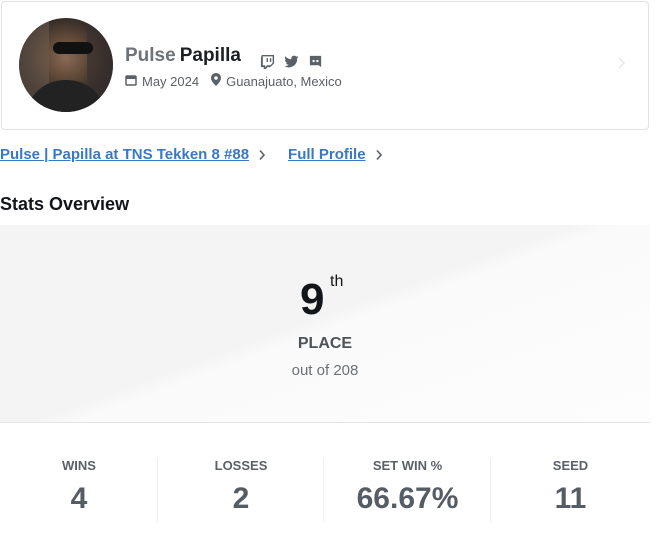  What do you see at coordinates (171, 81) in the screenshot?
I see `joined-date: May 2024` at bounding box center [171, 81].